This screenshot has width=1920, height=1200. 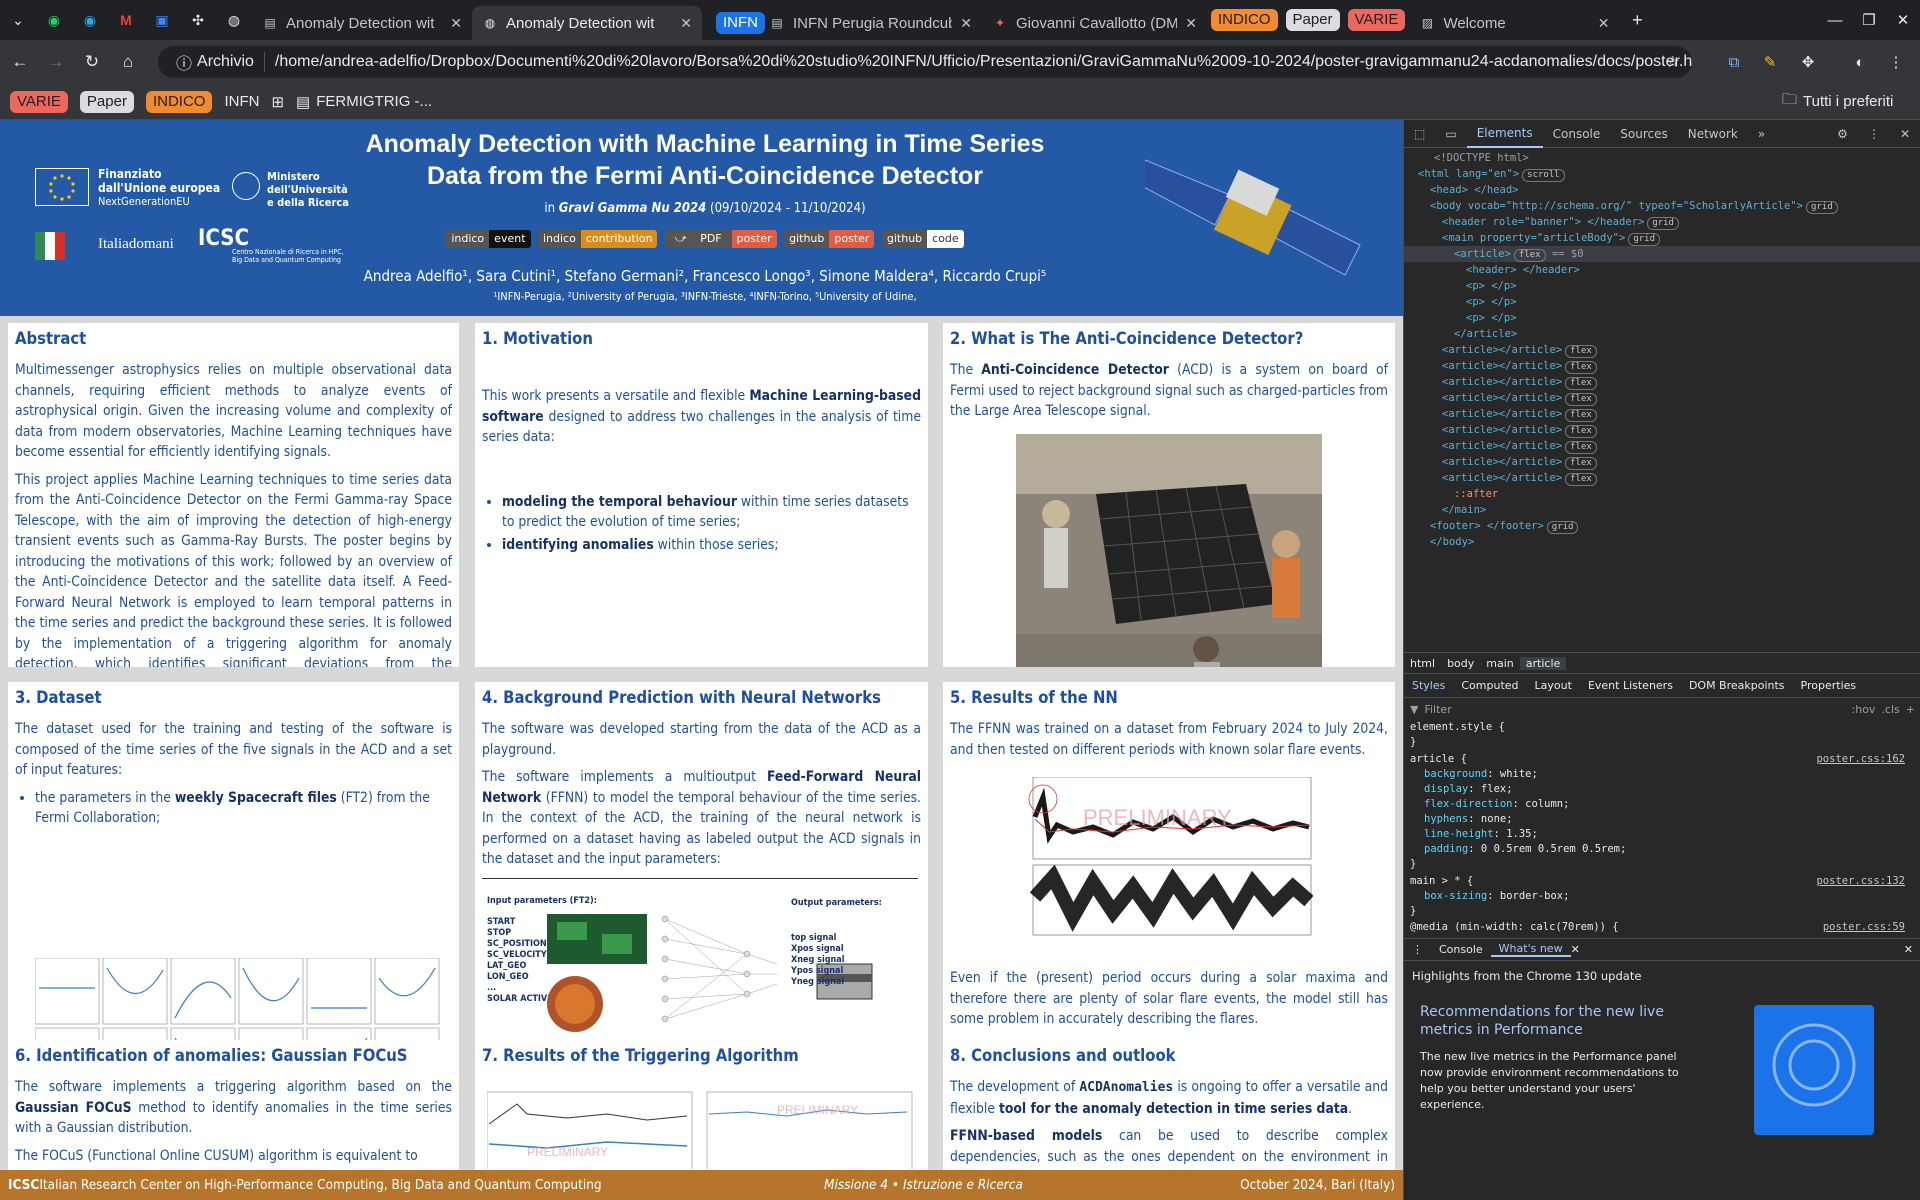 I want to click on css-declaration: box-sizing: border-box;, so click(x=1496, y=896).